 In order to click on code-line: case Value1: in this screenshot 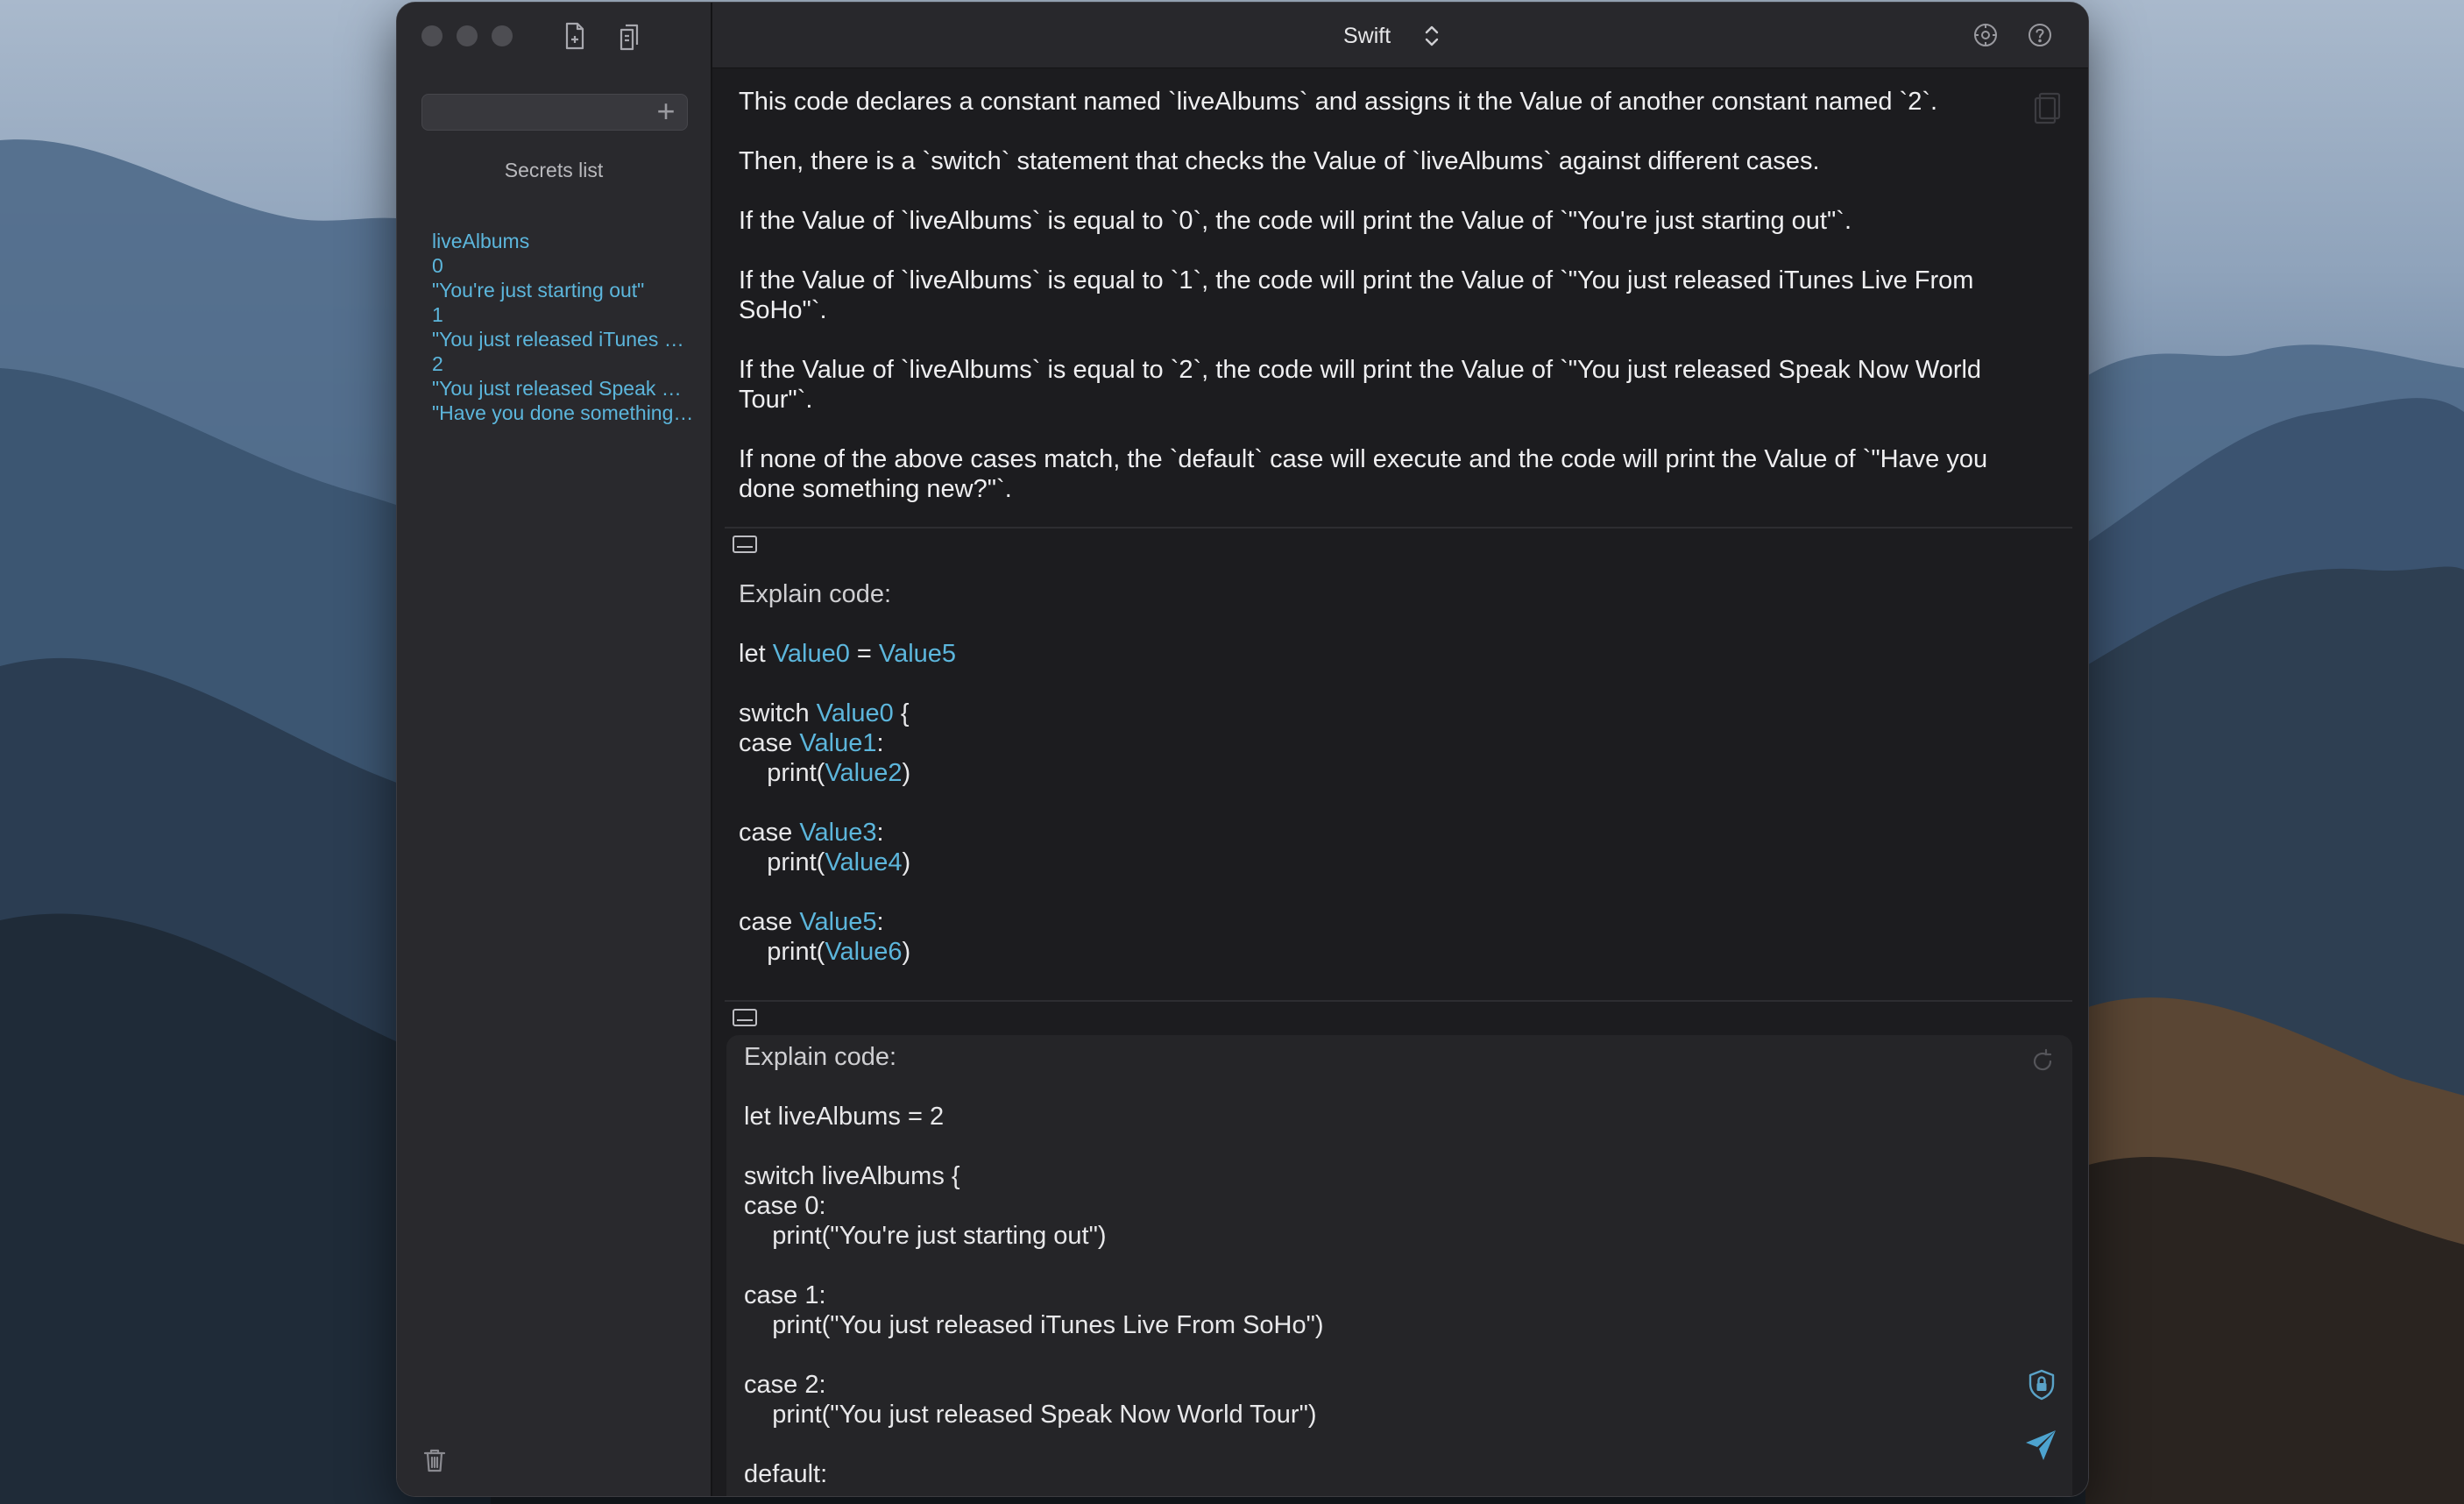, I will do `click(811, 743)`.